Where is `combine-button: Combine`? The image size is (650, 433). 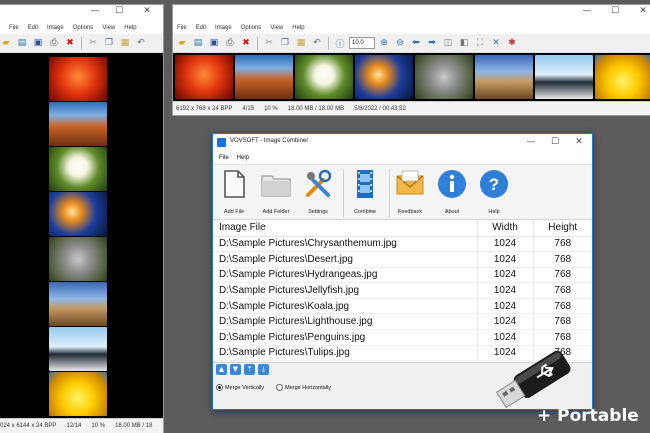 combine-button: Combine is located at coordinates (365, 191).